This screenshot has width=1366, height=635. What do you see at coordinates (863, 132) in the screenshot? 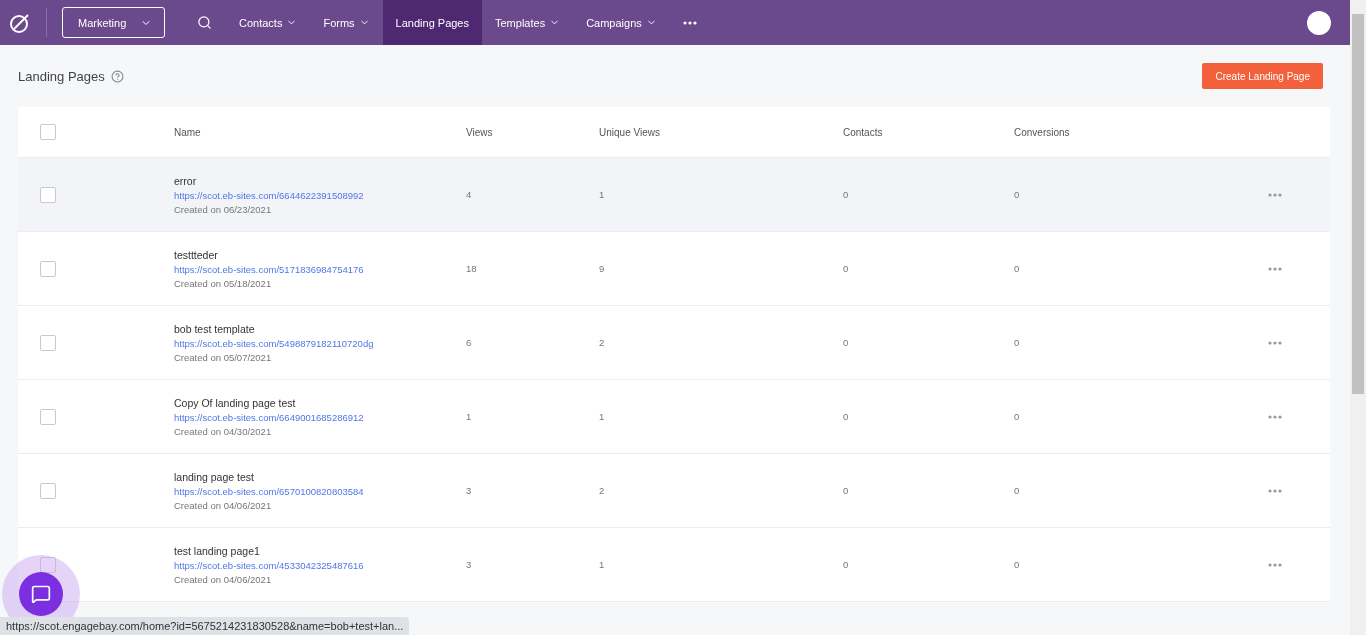
I see `column-header: Contacts` at bounding box center [863, 132].